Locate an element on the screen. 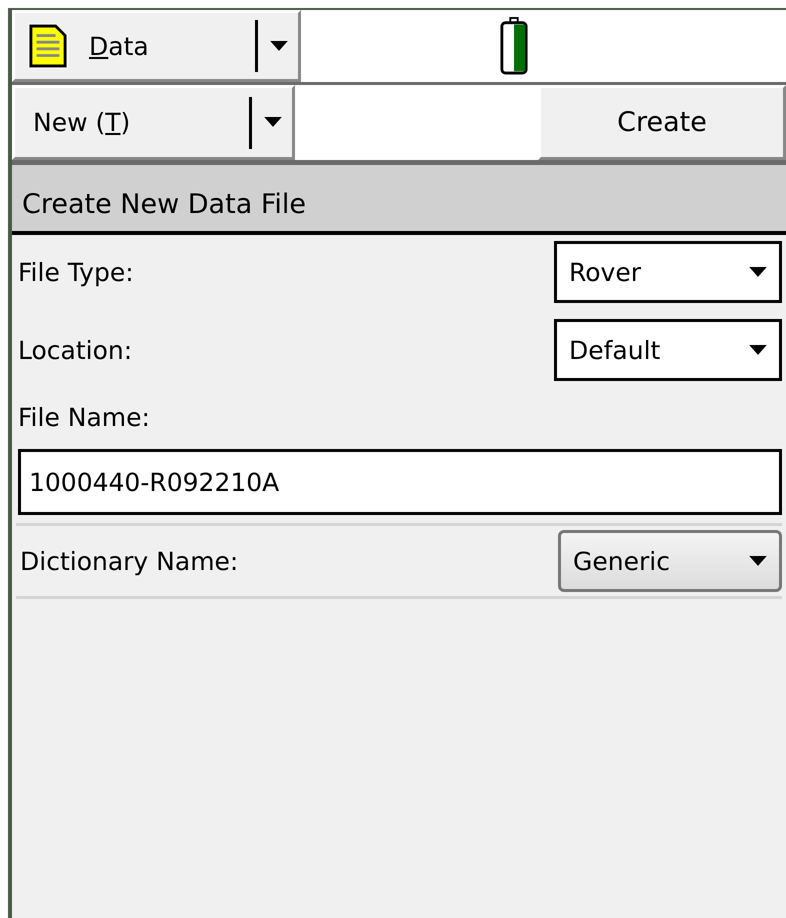 This screenshot has width=786, height=918. input-field: 1000440-R092210A is located at coordinates (400, 482).